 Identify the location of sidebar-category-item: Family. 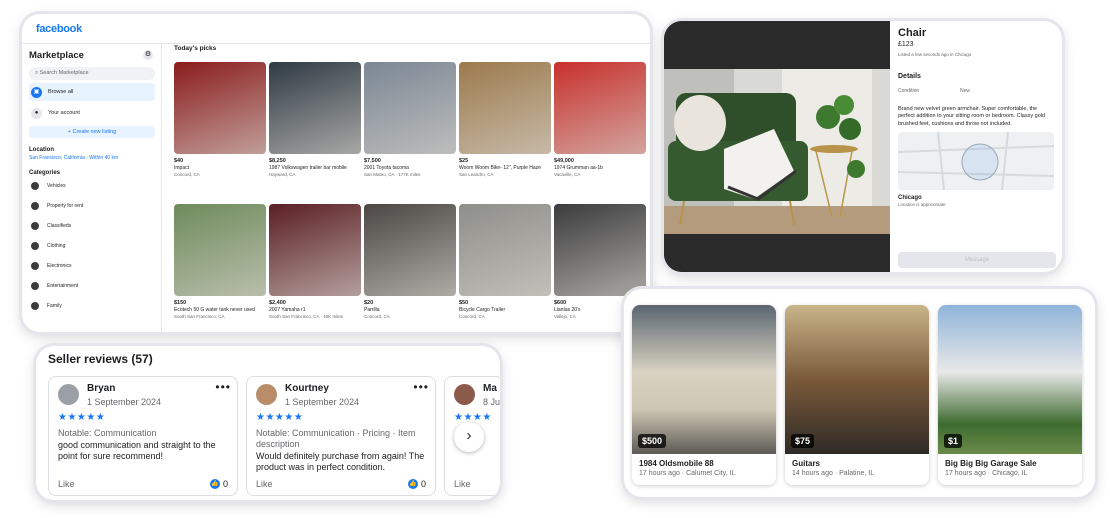
(92, 306).